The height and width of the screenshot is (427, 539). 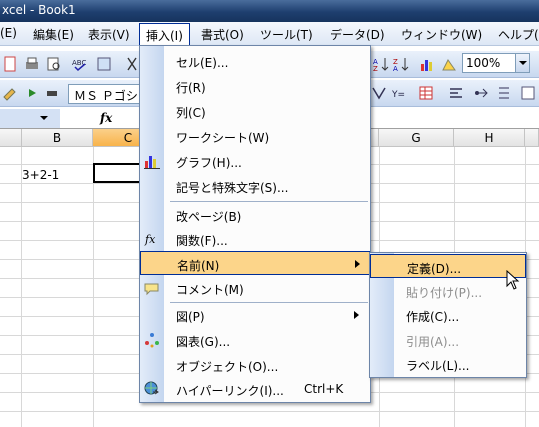 I want to click on menu-tools: ツール(T), so click(x=286, y=34).